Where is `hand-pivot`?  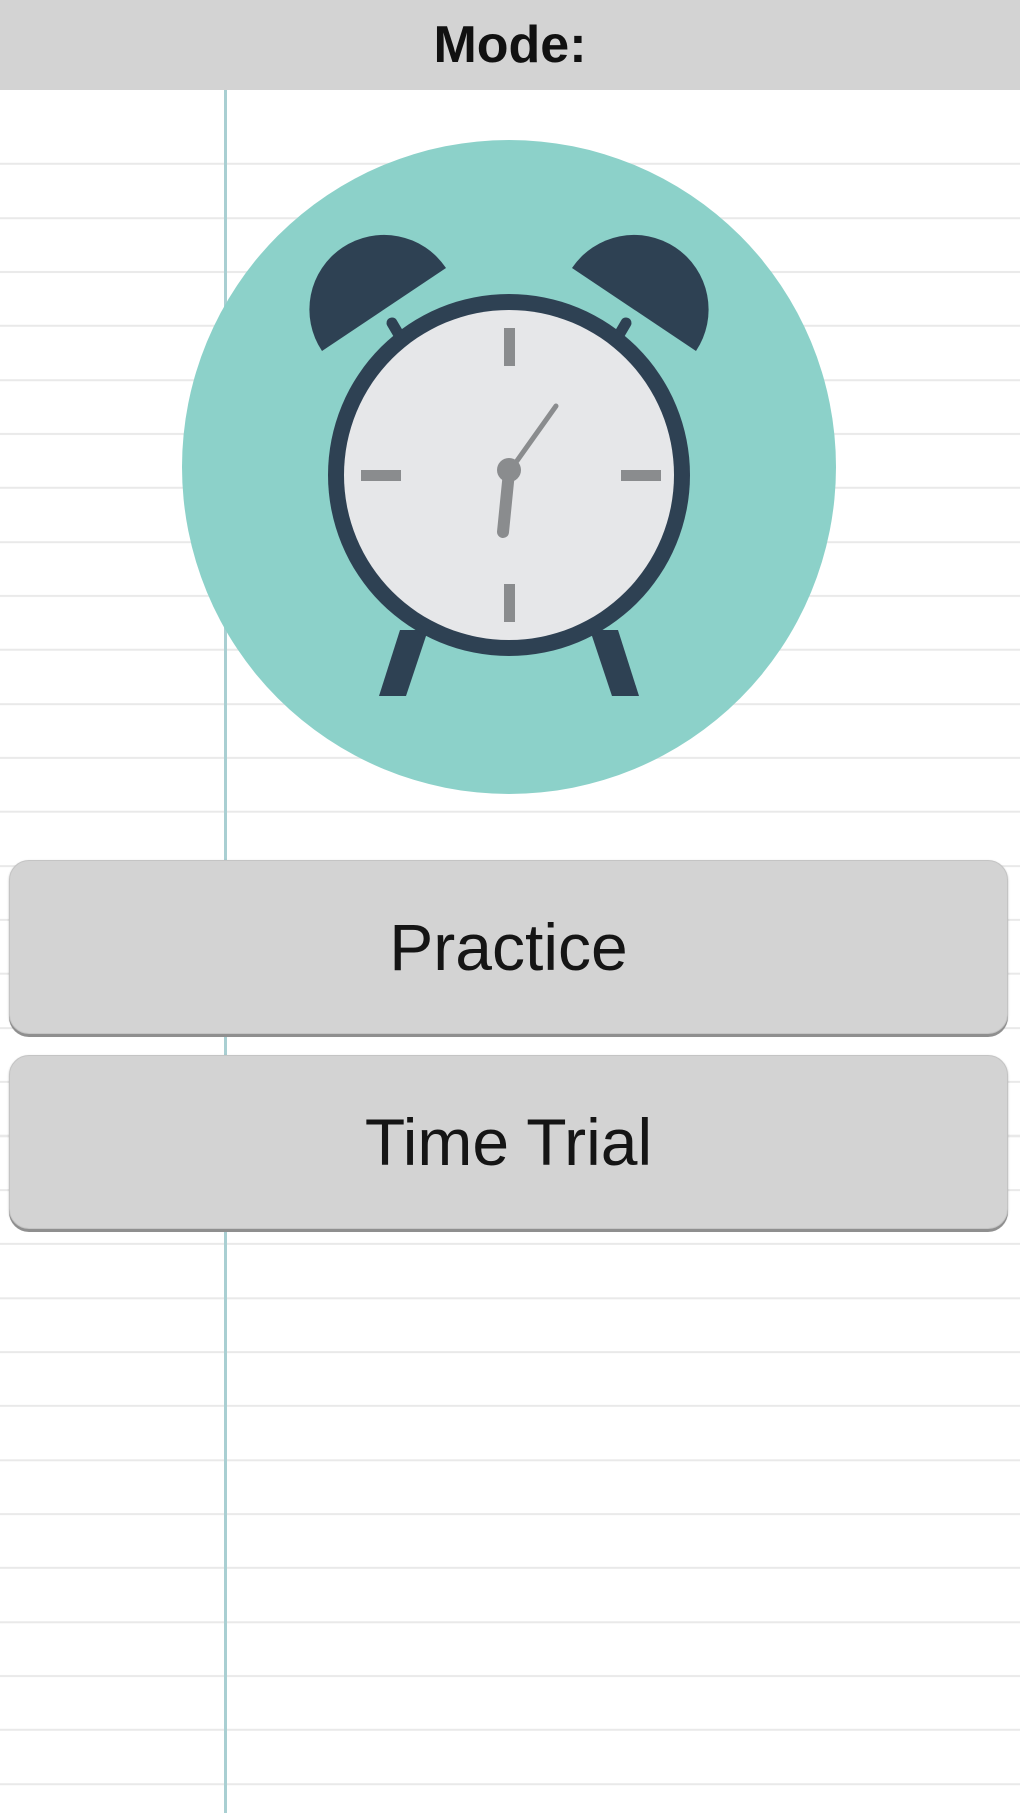 hand-pivot is located at coordinates (509, 470).